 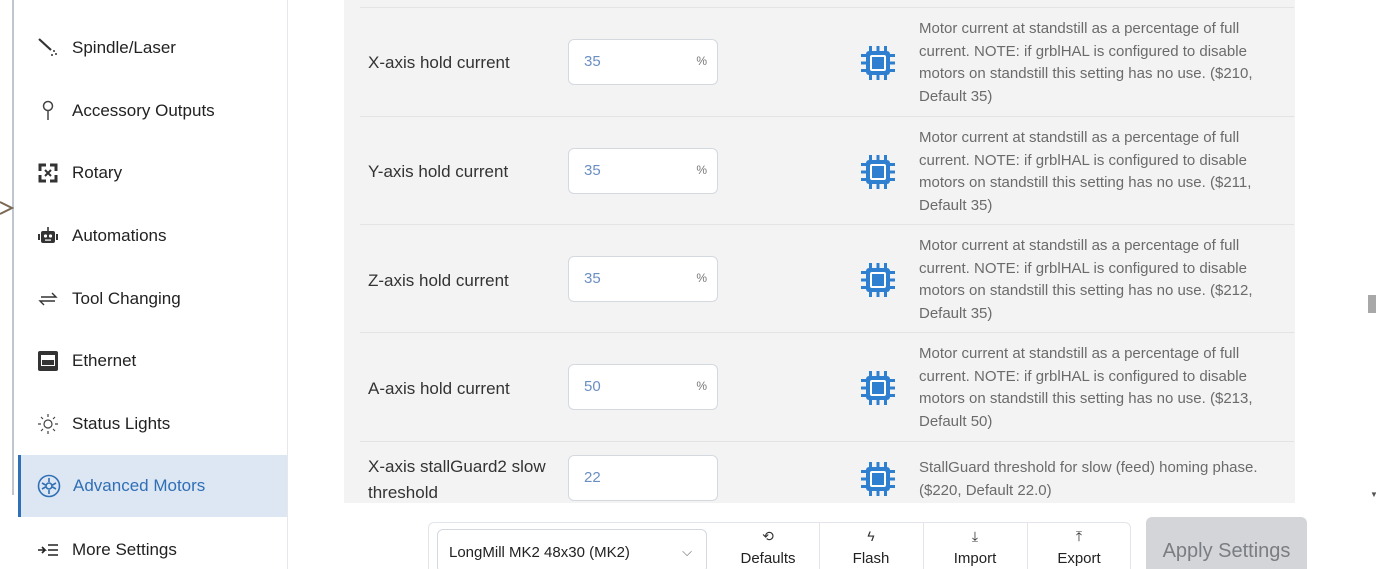 I want to click on scroll-down-icon: ▼, so click(x=1373, y=494).